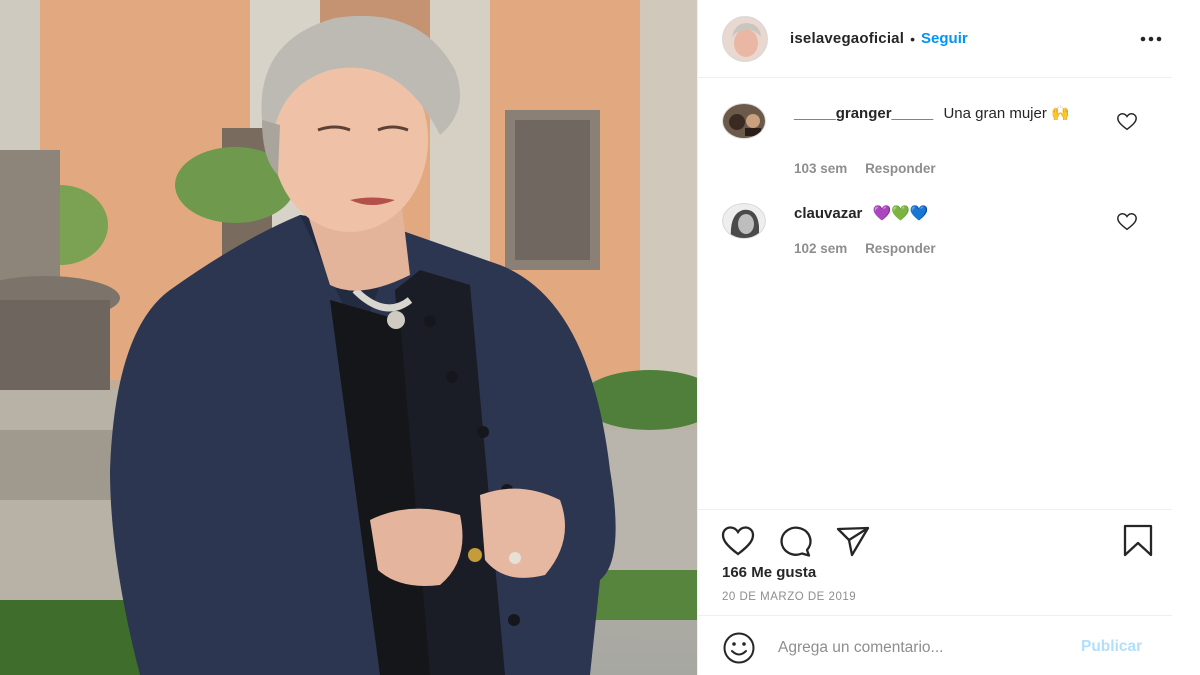 The height and width of the screenshot is (675, 1200). What do you see at coordinates (853, 541) in the screenshot?
I see `paper-plane-icon` at bounding box center [853, 541].